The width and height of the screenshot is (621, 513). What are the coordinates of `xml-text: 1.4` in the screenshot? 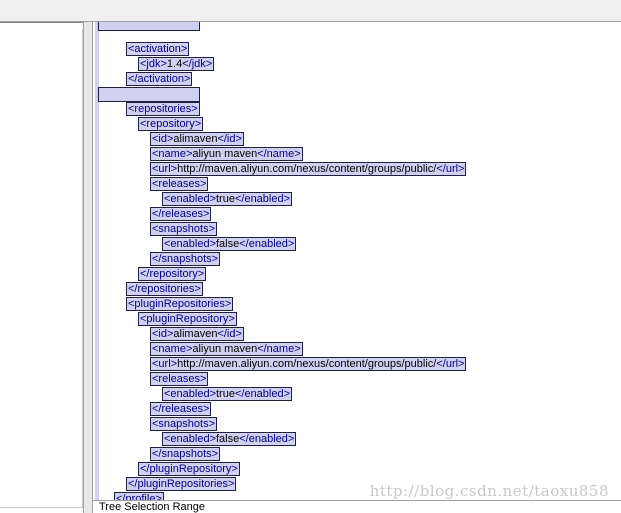 It's located at (174, 64).